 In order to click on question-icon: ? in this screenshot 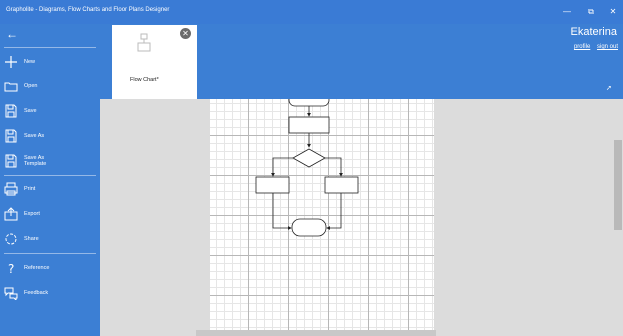, I will do `click(11, 268)`.